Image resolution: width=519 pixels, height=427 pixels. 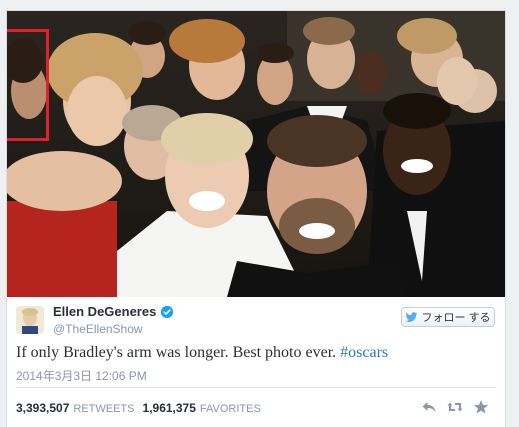 What do you see at coordinates (167, 311) in the screenshot?
I see `verified-badge-icon` at bounding box center [167, 311].